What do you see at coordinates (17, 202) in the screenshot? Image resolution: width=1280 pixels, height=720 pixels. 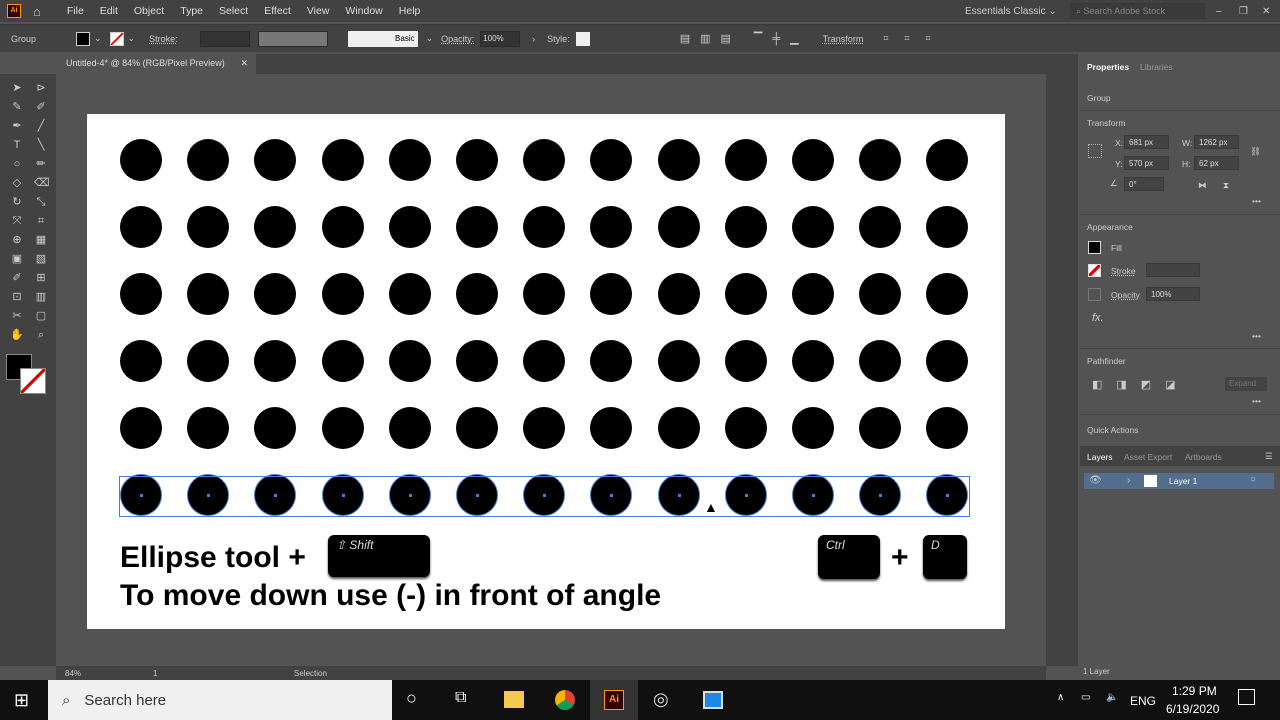 I see `tool-icon-12: ↻` at bounding box center [17, 202].